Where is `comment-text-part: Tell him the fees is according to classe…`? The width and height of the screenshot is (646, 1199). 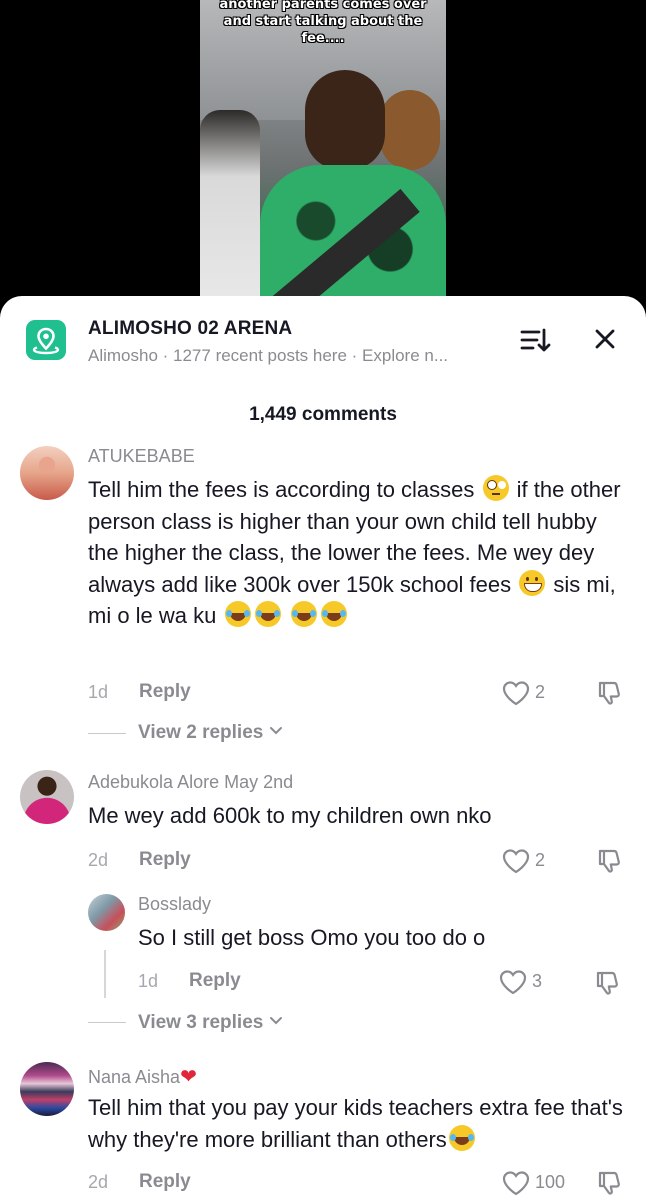
comment-text-part: Tell him the fees is according to classe… is located at coordinates (284, 489).